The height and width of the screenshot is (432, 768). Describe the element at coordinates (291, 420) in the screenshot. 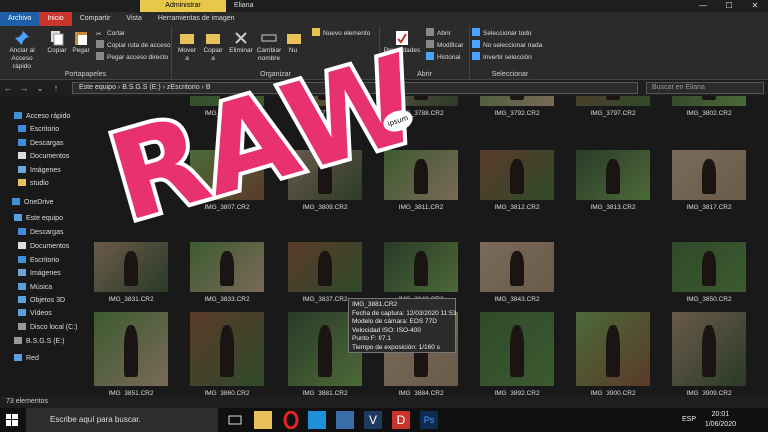

I see `opera-icon` at that location.